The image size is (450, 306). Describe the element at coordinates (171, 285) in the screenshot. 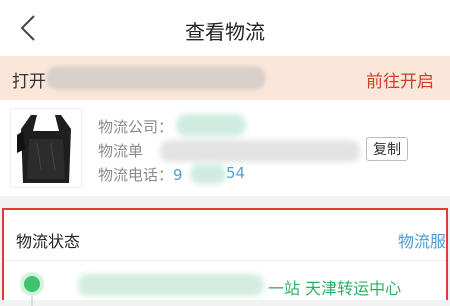

I see `redacted-event` at that location.